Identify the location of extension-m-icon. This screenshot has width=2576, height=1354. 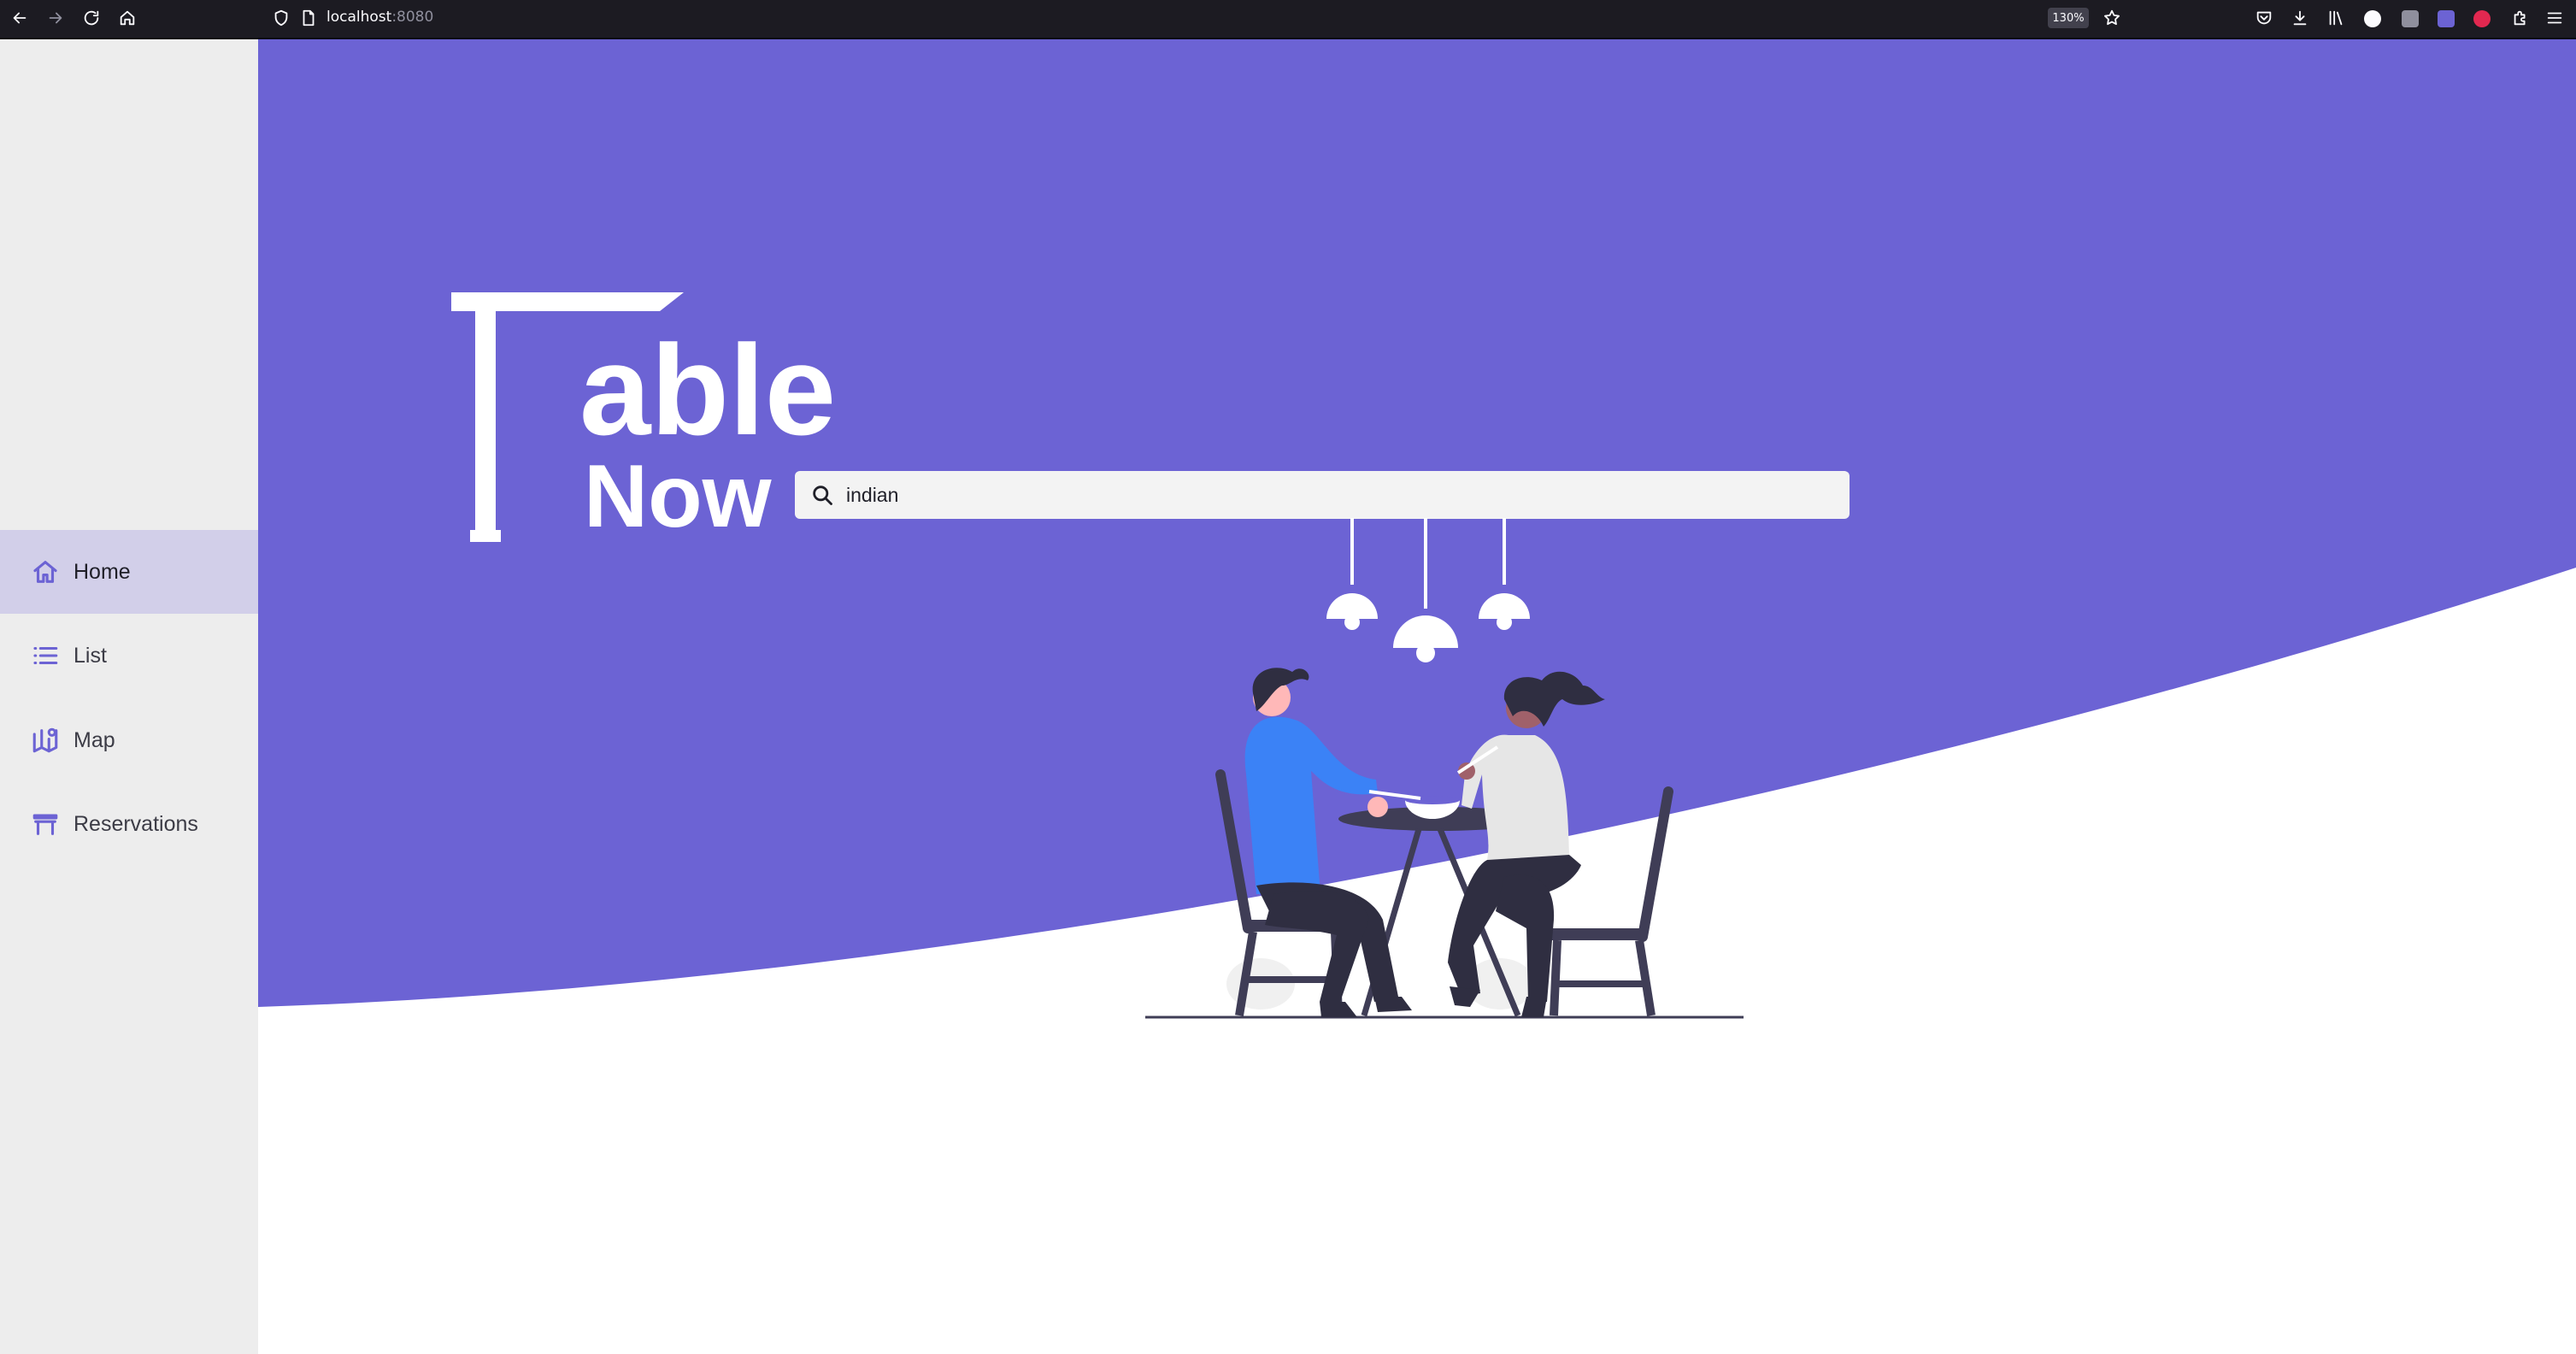
(2372, 18).